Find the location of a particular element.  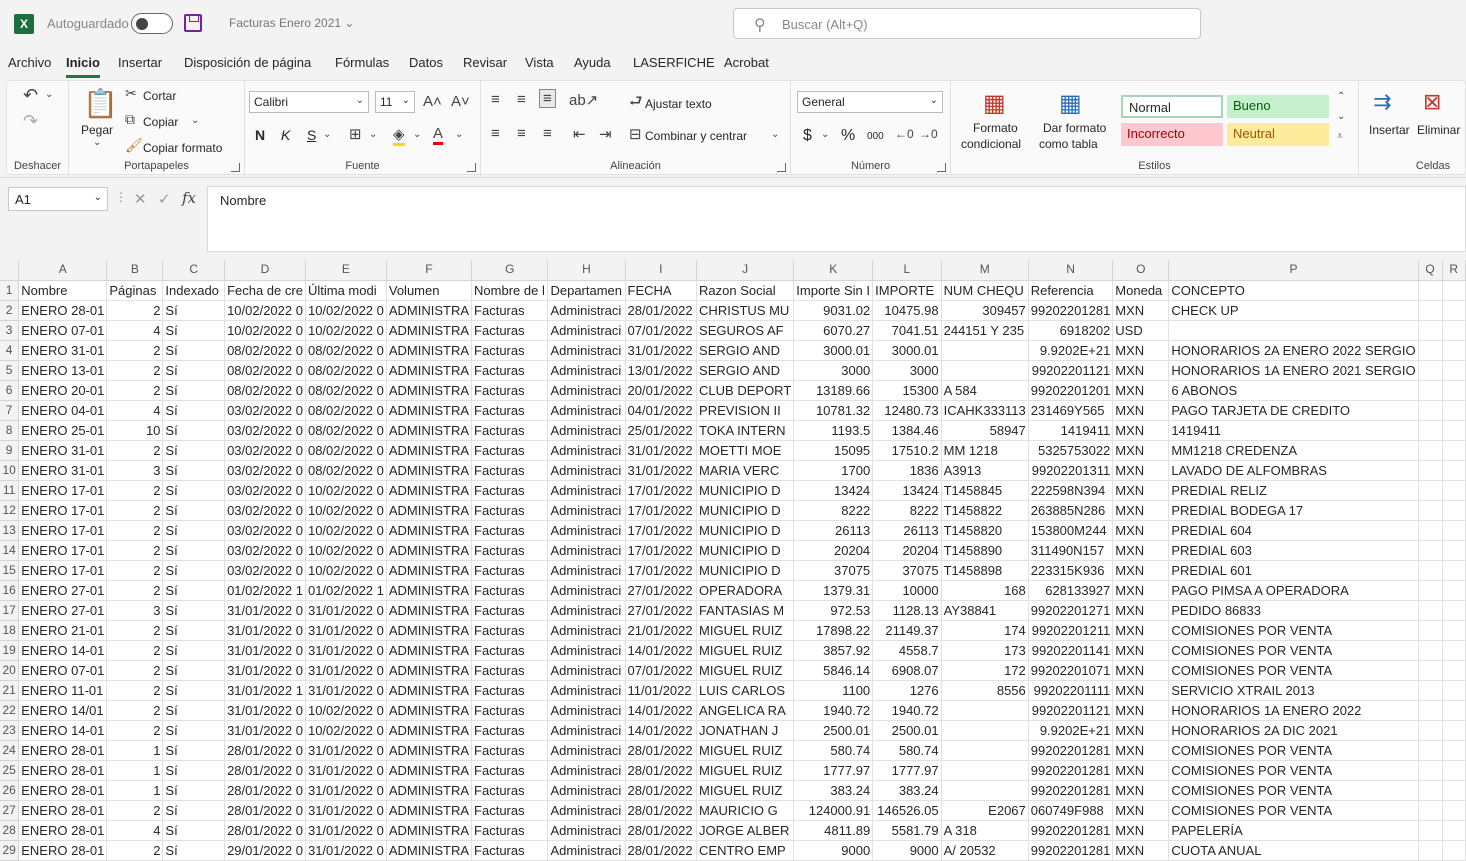

cell: 13424 is located at coordinates (833, 490).